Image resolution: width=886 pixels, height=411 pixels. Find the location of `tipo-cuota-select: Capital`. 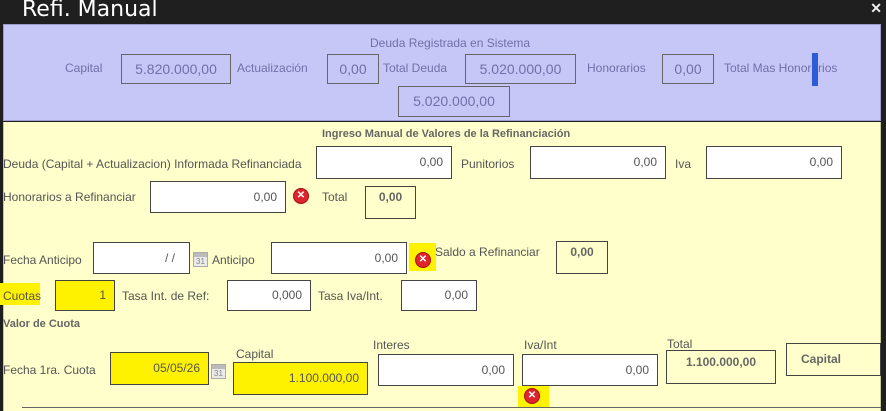

tipo-cuota-select: Capital is located at coordinates (833, 359).